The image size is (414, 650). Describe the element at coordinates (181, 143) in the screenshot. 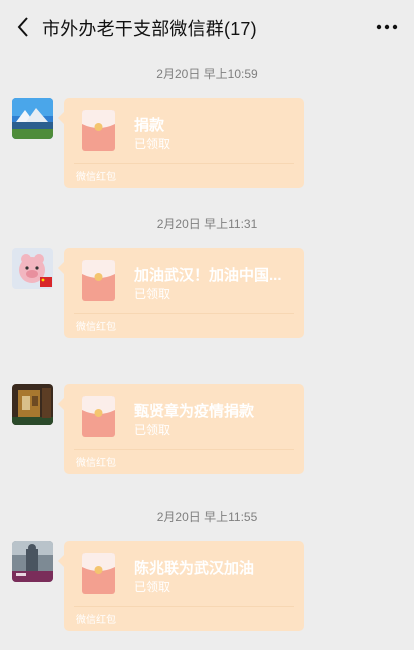

I see `red-packet: 捐款 已领取 微信红包` at that location.